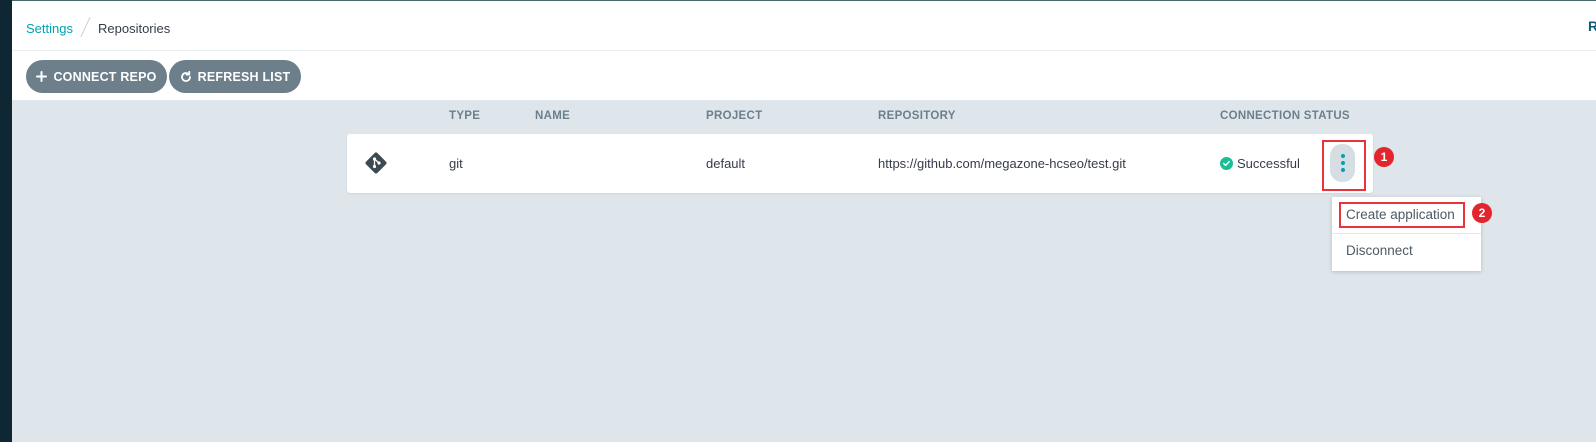 Image resolution: width=1596 pixels, height=442 pixels. What do you see at coordinates (1344, 165) in the screenshot?
I see `highlight-box-actions` at bounding box center [1344, 165].